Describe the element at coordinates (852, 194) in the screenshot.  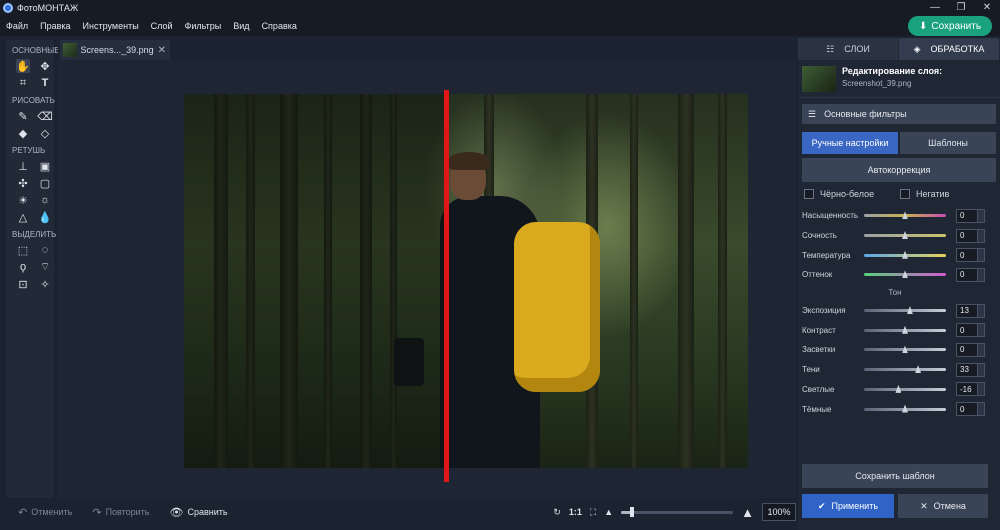
I see `bw-checkbox: Чёрно-белое` at that location.